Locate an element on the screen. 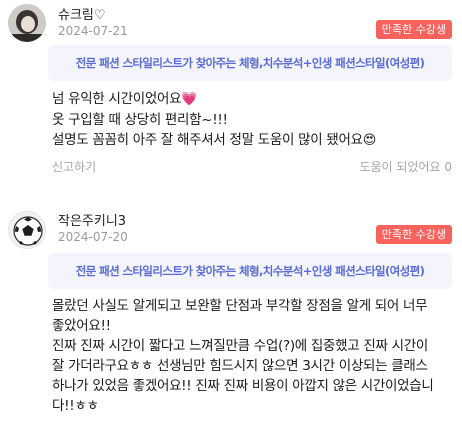 Image resolution: width=462 pixels, height=422 pixels. helpful-button: 도움이 되었어요 0 is located at coordinates (405, 166).